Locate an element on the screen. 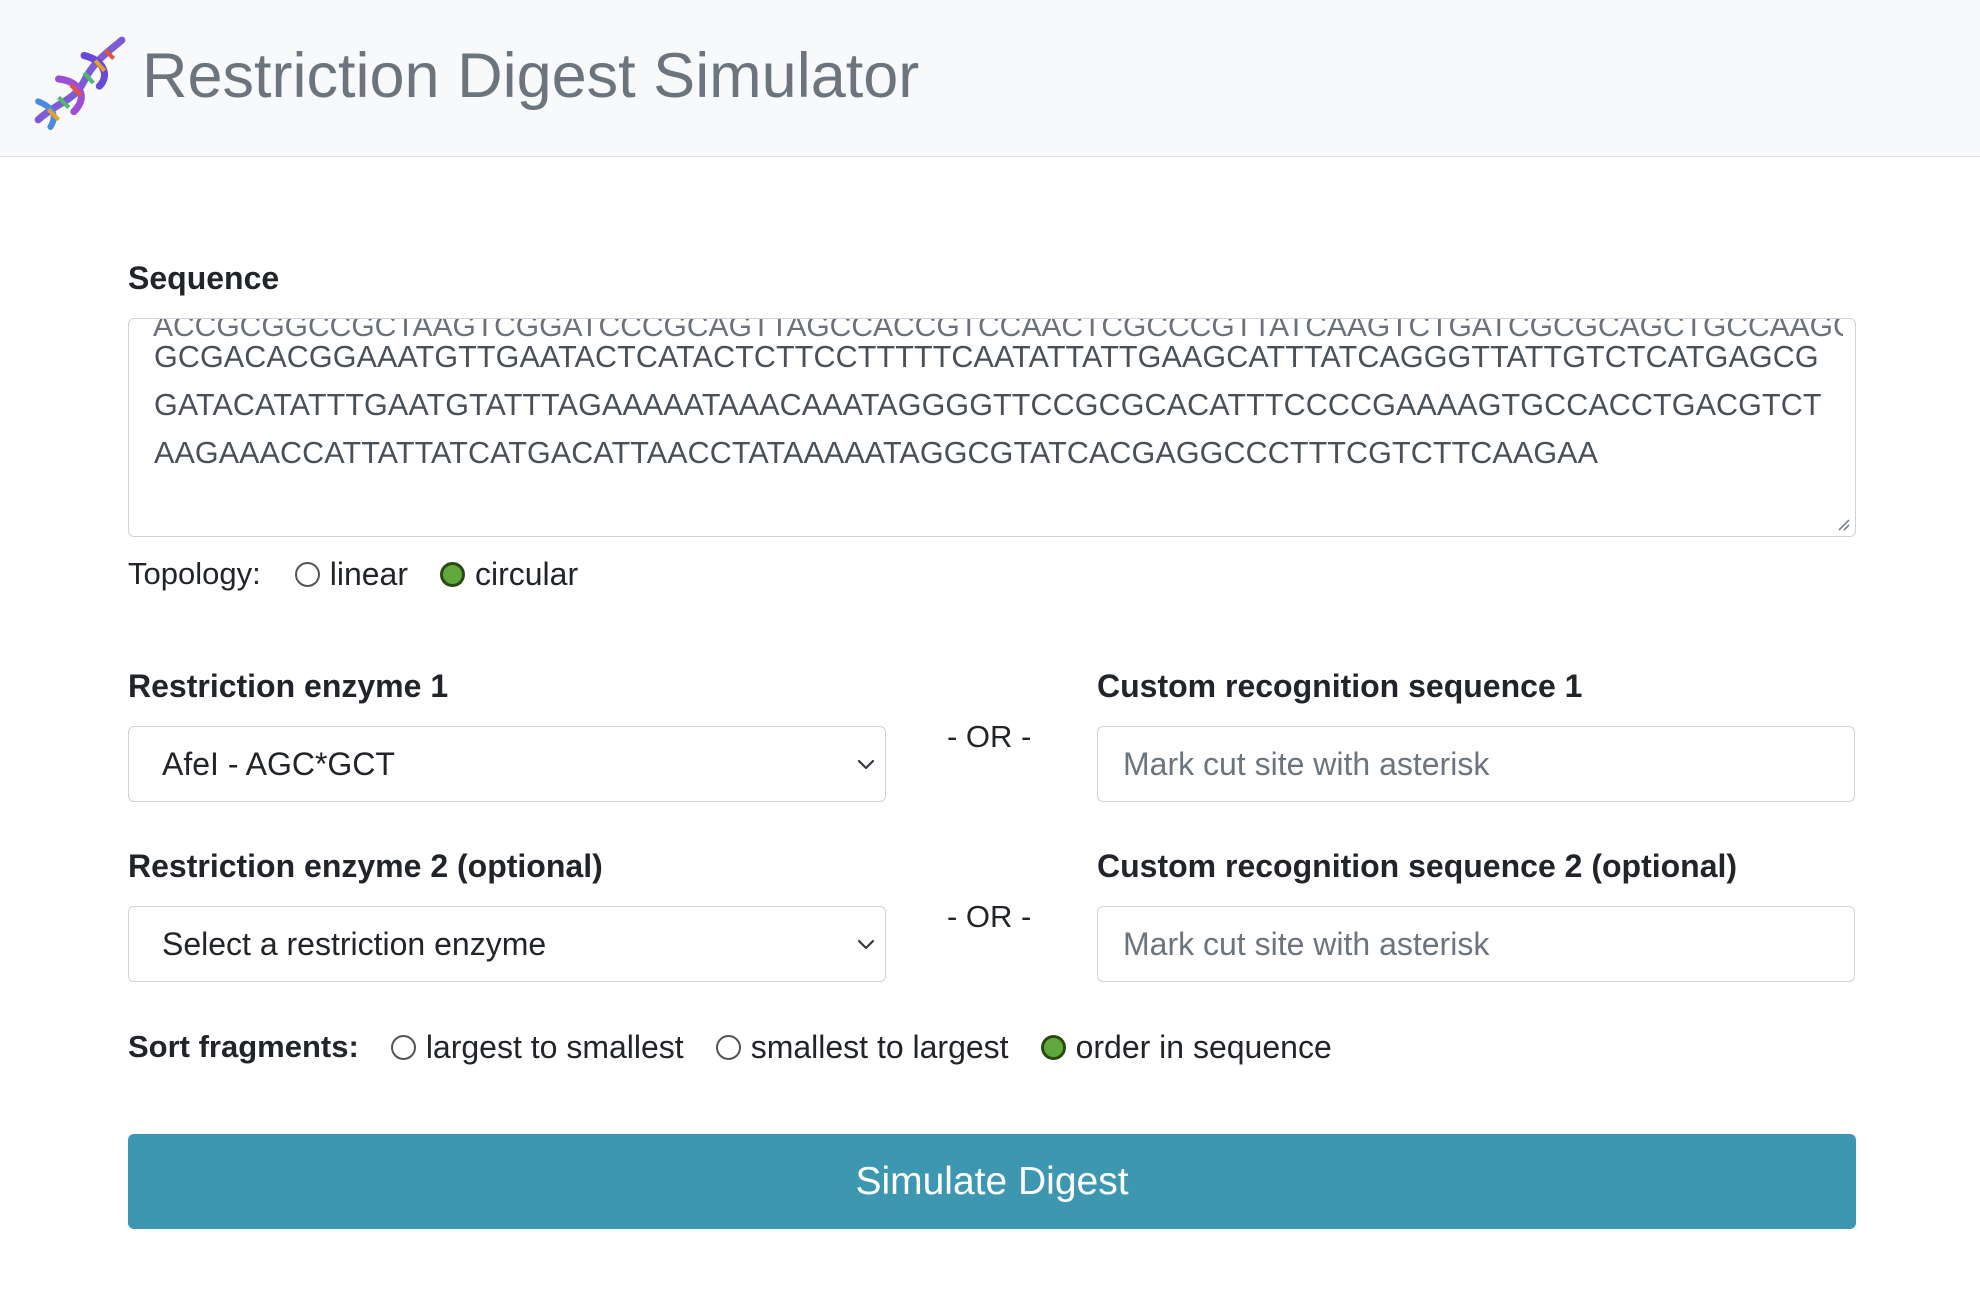 Image resolution: width=1980 pixels, height=1310 pixels. topology-group: Topology: linear circular is located at coordinates (353, 574).